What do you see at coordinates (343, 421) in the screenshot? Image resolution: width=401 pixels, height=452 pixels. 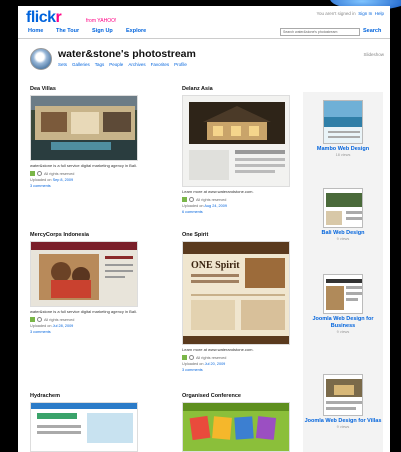 I see `sidebar-item-label: Joomla Web Design for Villas` at bounding box center [343, 421].